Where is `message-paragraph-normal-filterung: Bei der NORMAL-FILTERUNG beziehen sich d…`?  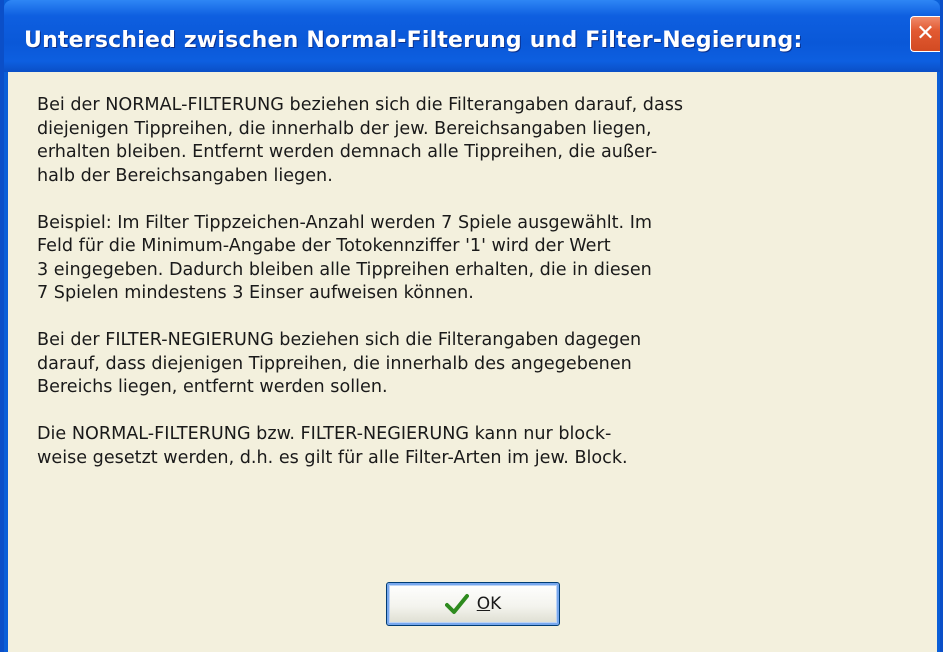 message-paragraph-normal-filterung: Bei der NORMAL-FILTERUNG beziehen sich d… is located at coordinates (360, 140).